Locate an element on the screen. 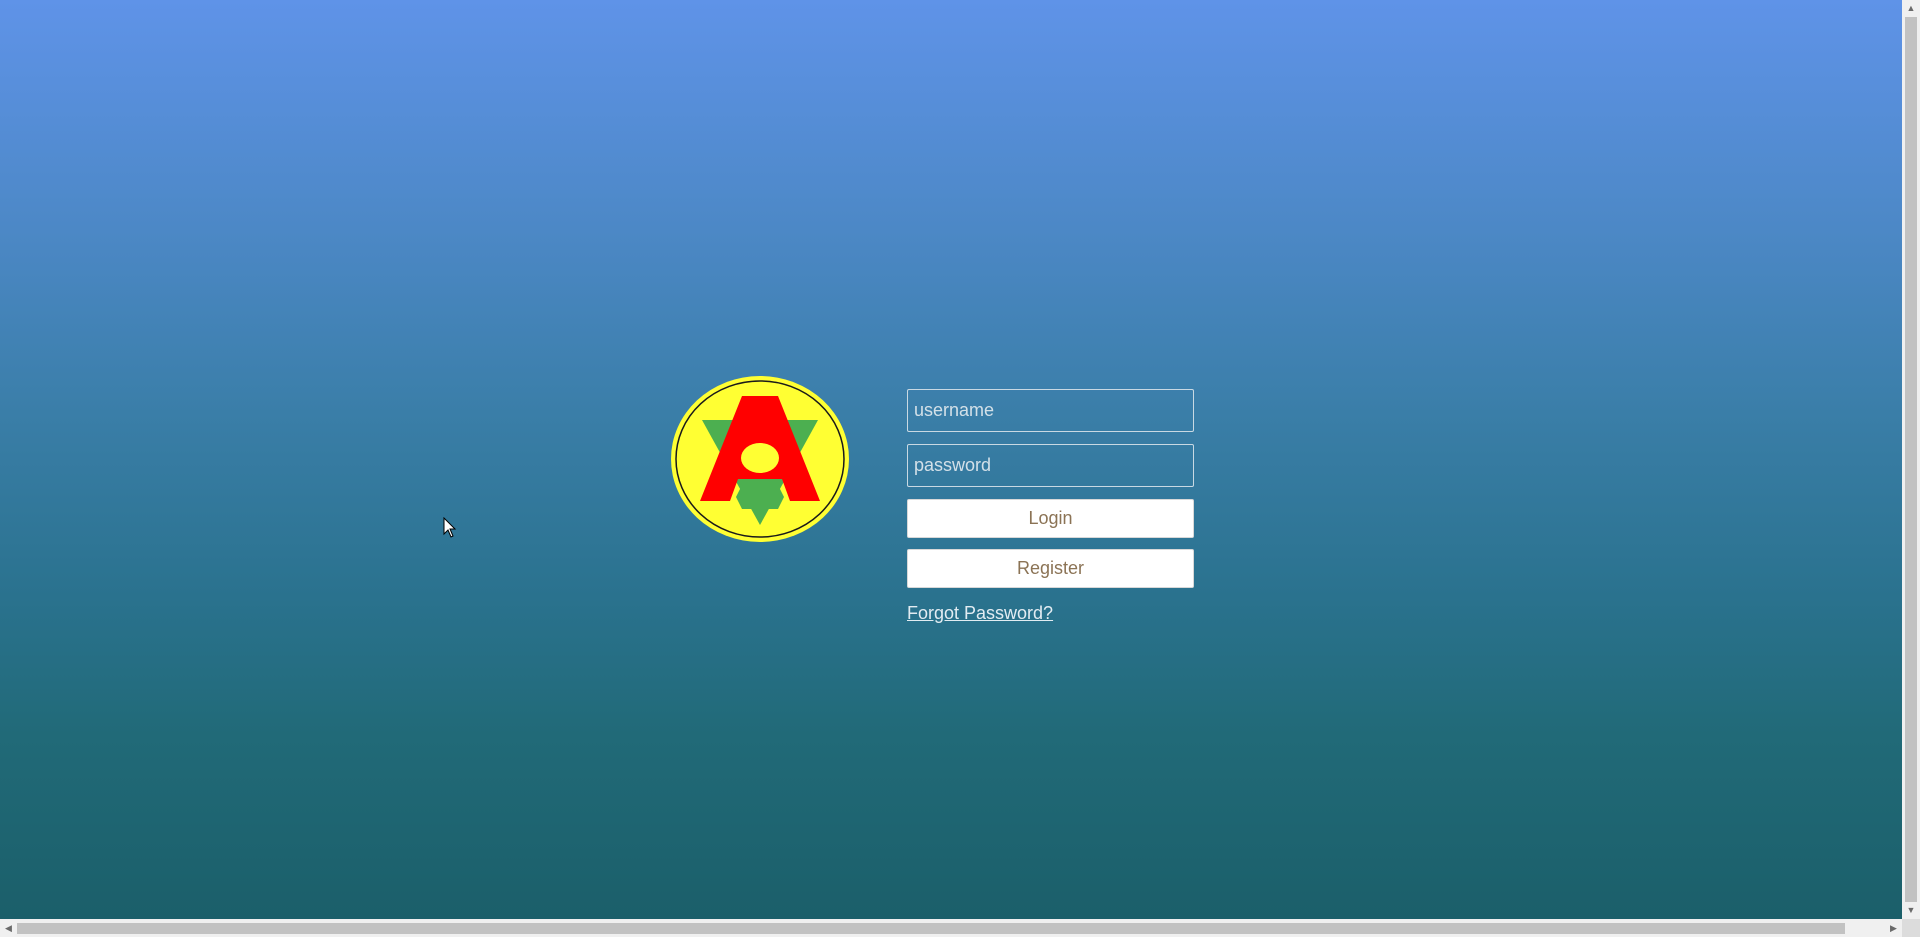  horizontal-scrollbar: ◀ ▶ is located at coordinates (951, 928).